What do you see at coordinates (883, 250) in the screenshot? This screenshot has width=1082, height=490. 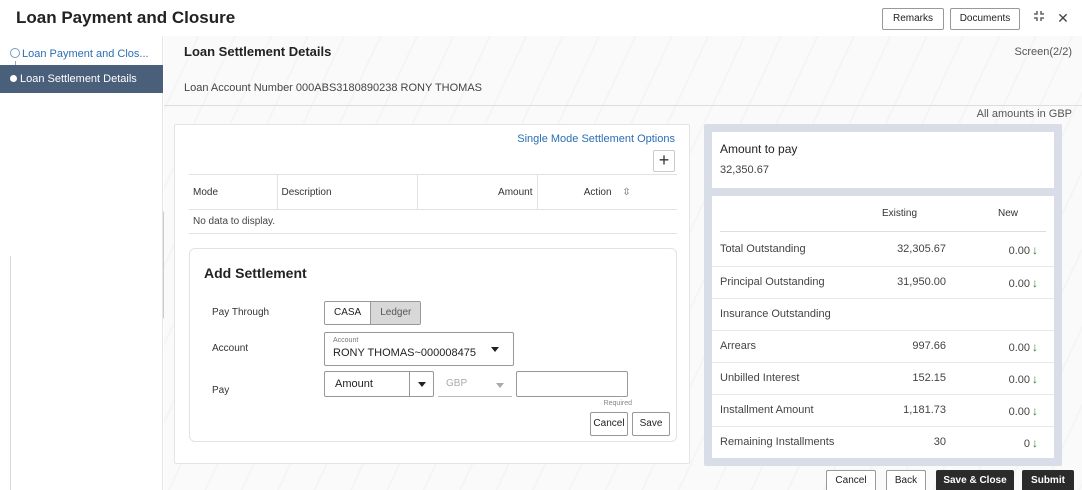 I see `summary-row-total-outstanding: Total Outstanding 32,305.67 0.00 ↓` at bounding box center [883, 250].